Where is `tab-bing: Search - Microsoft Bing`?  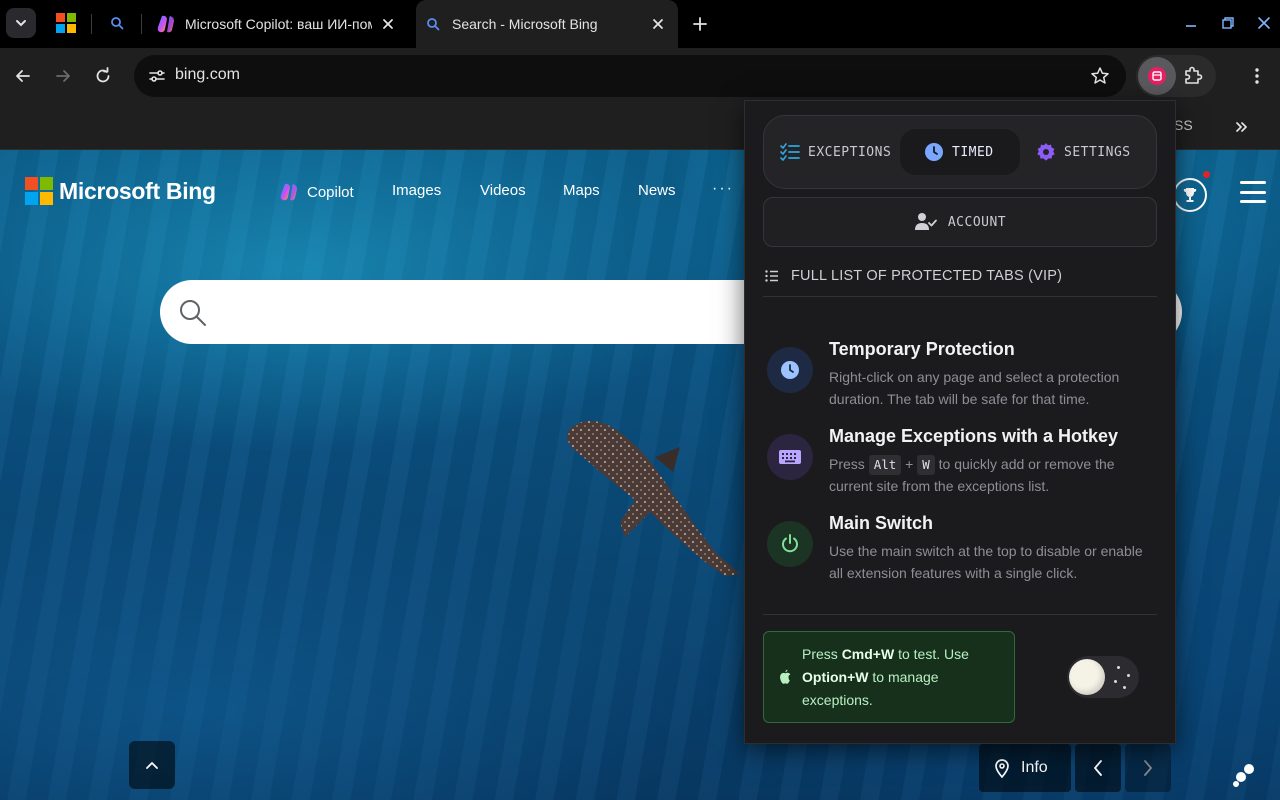
tab-bing: Search - Microsoft Bing is located at coordinates (547, 24).